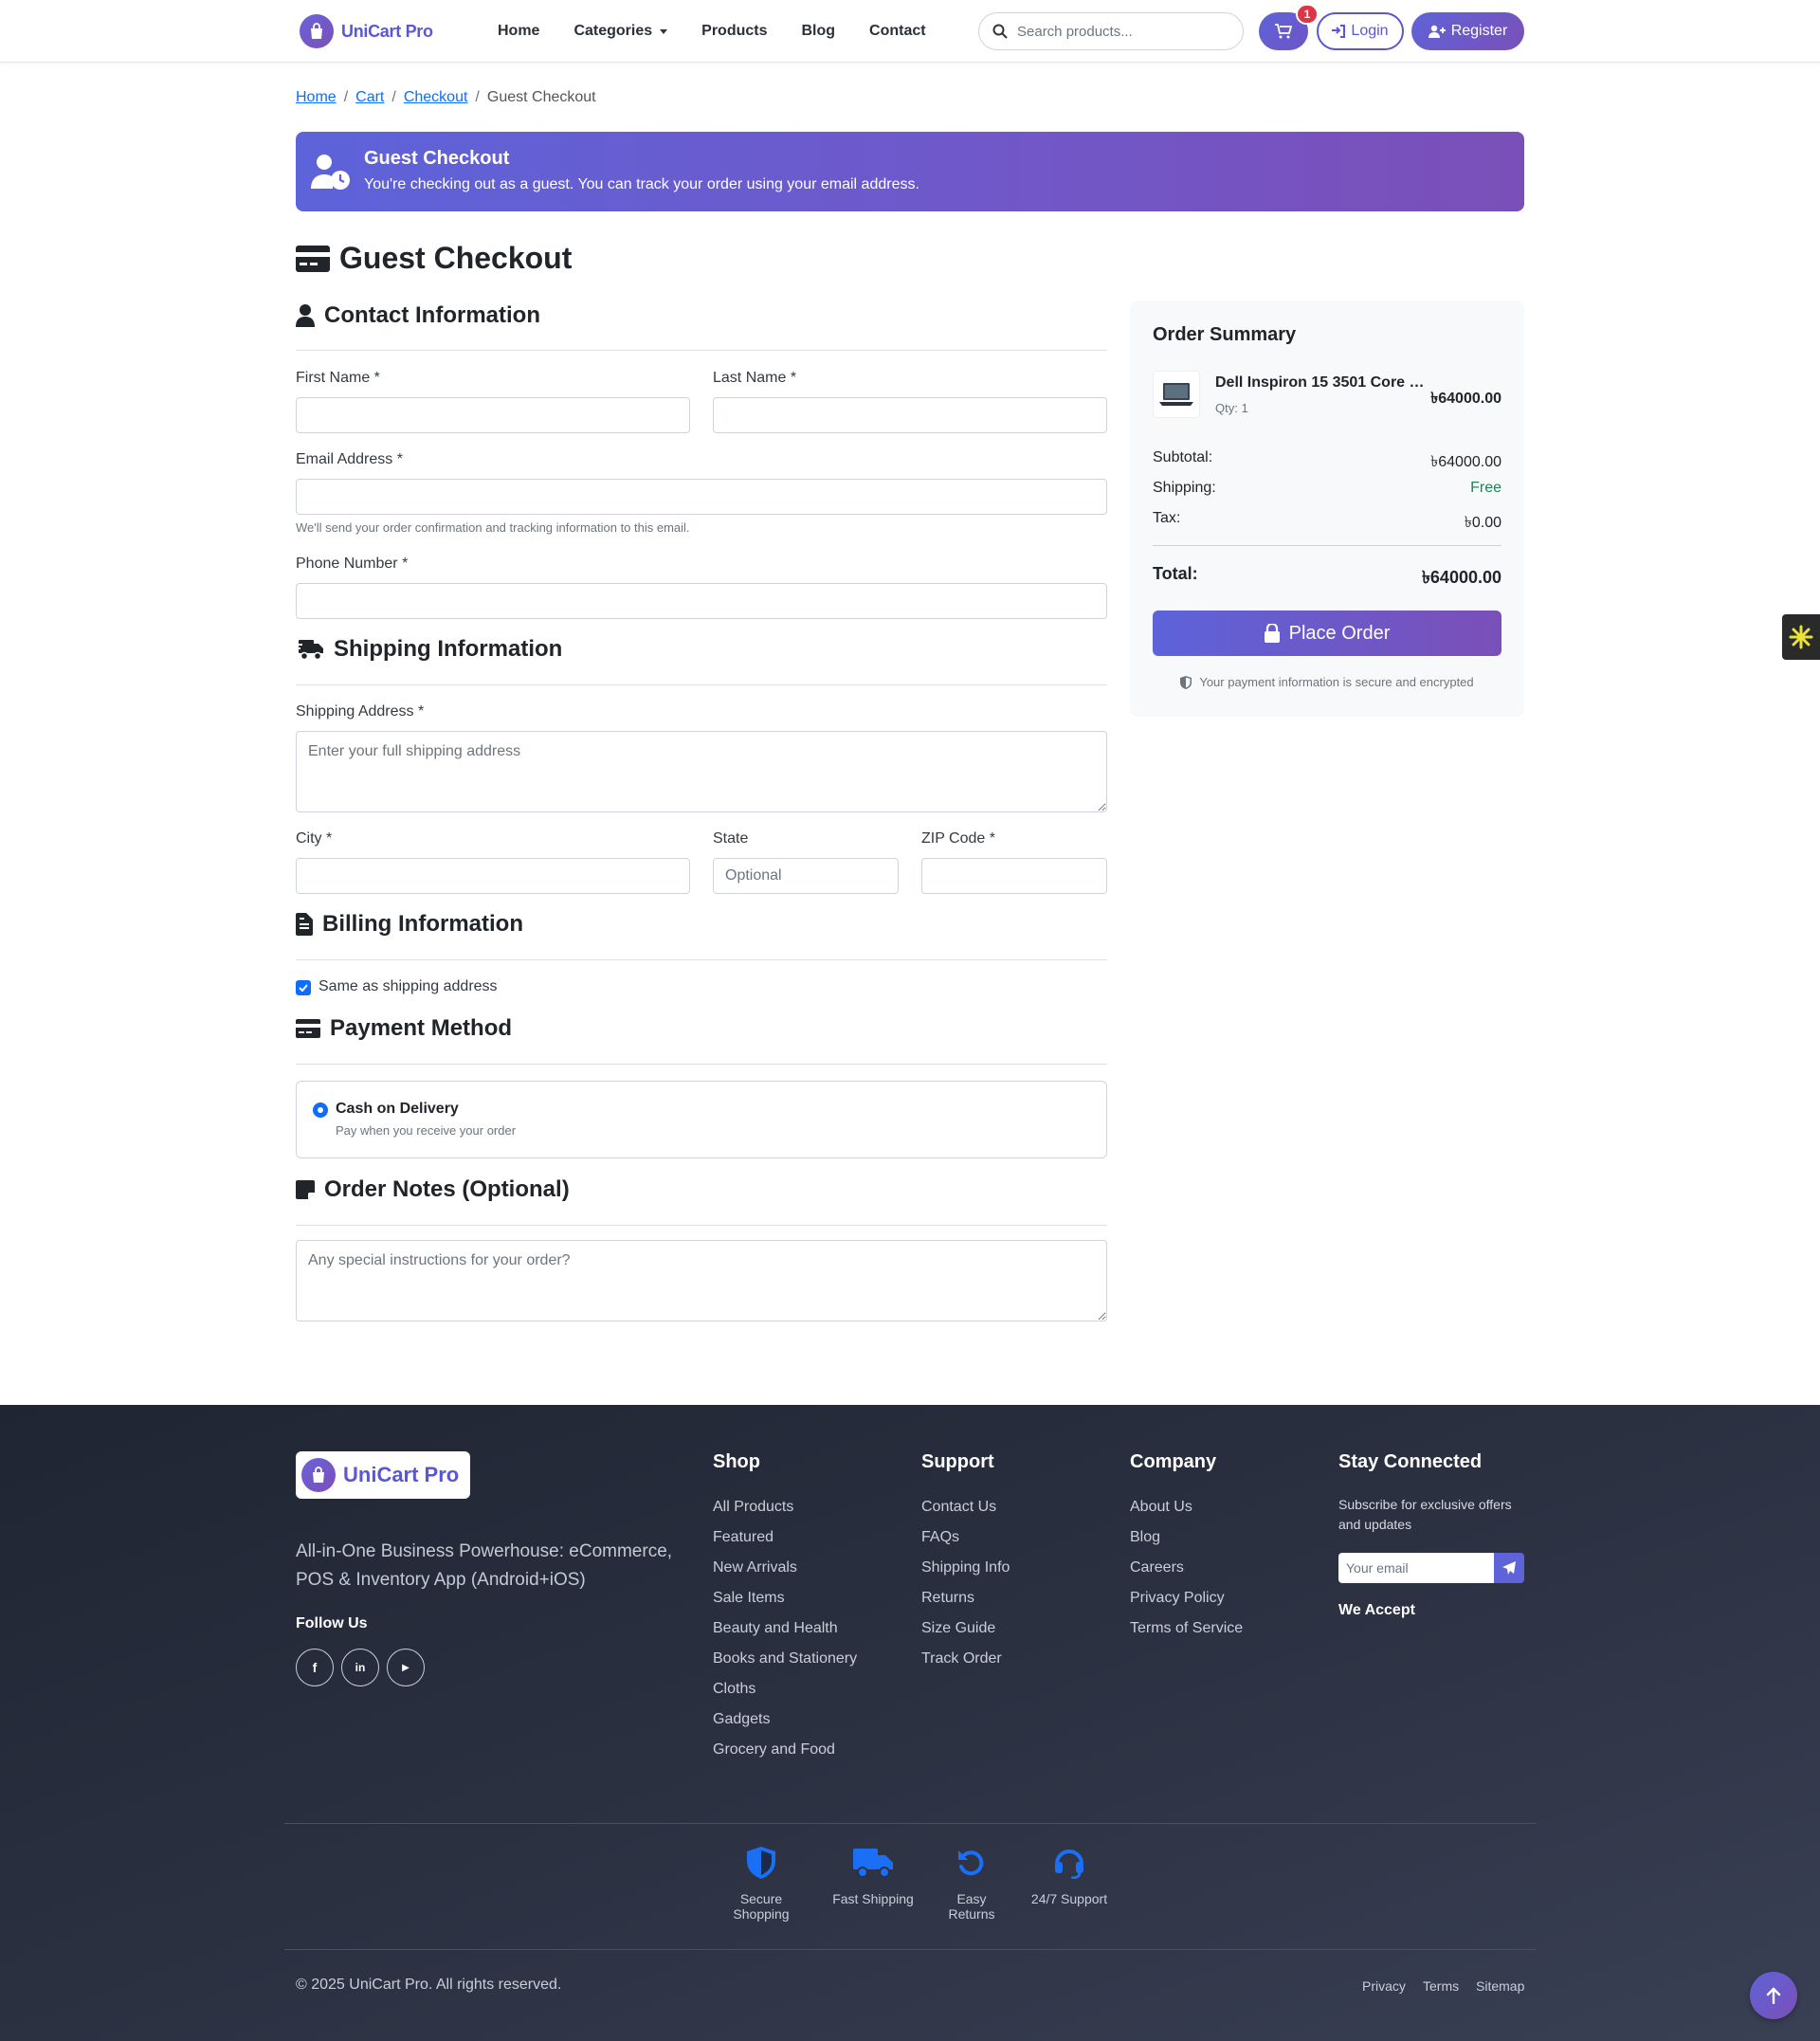  Describe the element at coordinates (1175, 573) in the screenshot. I see `total-label: Total:` at that location.